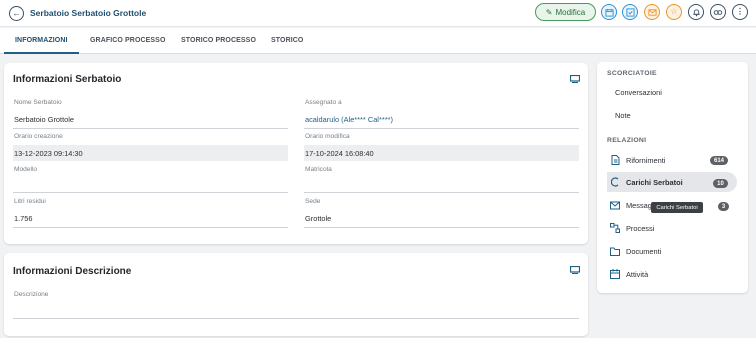  Describe the element at coordinates (38, 102) in the screenshot. I see `nome-label: Nome Serbatoio` at that location.